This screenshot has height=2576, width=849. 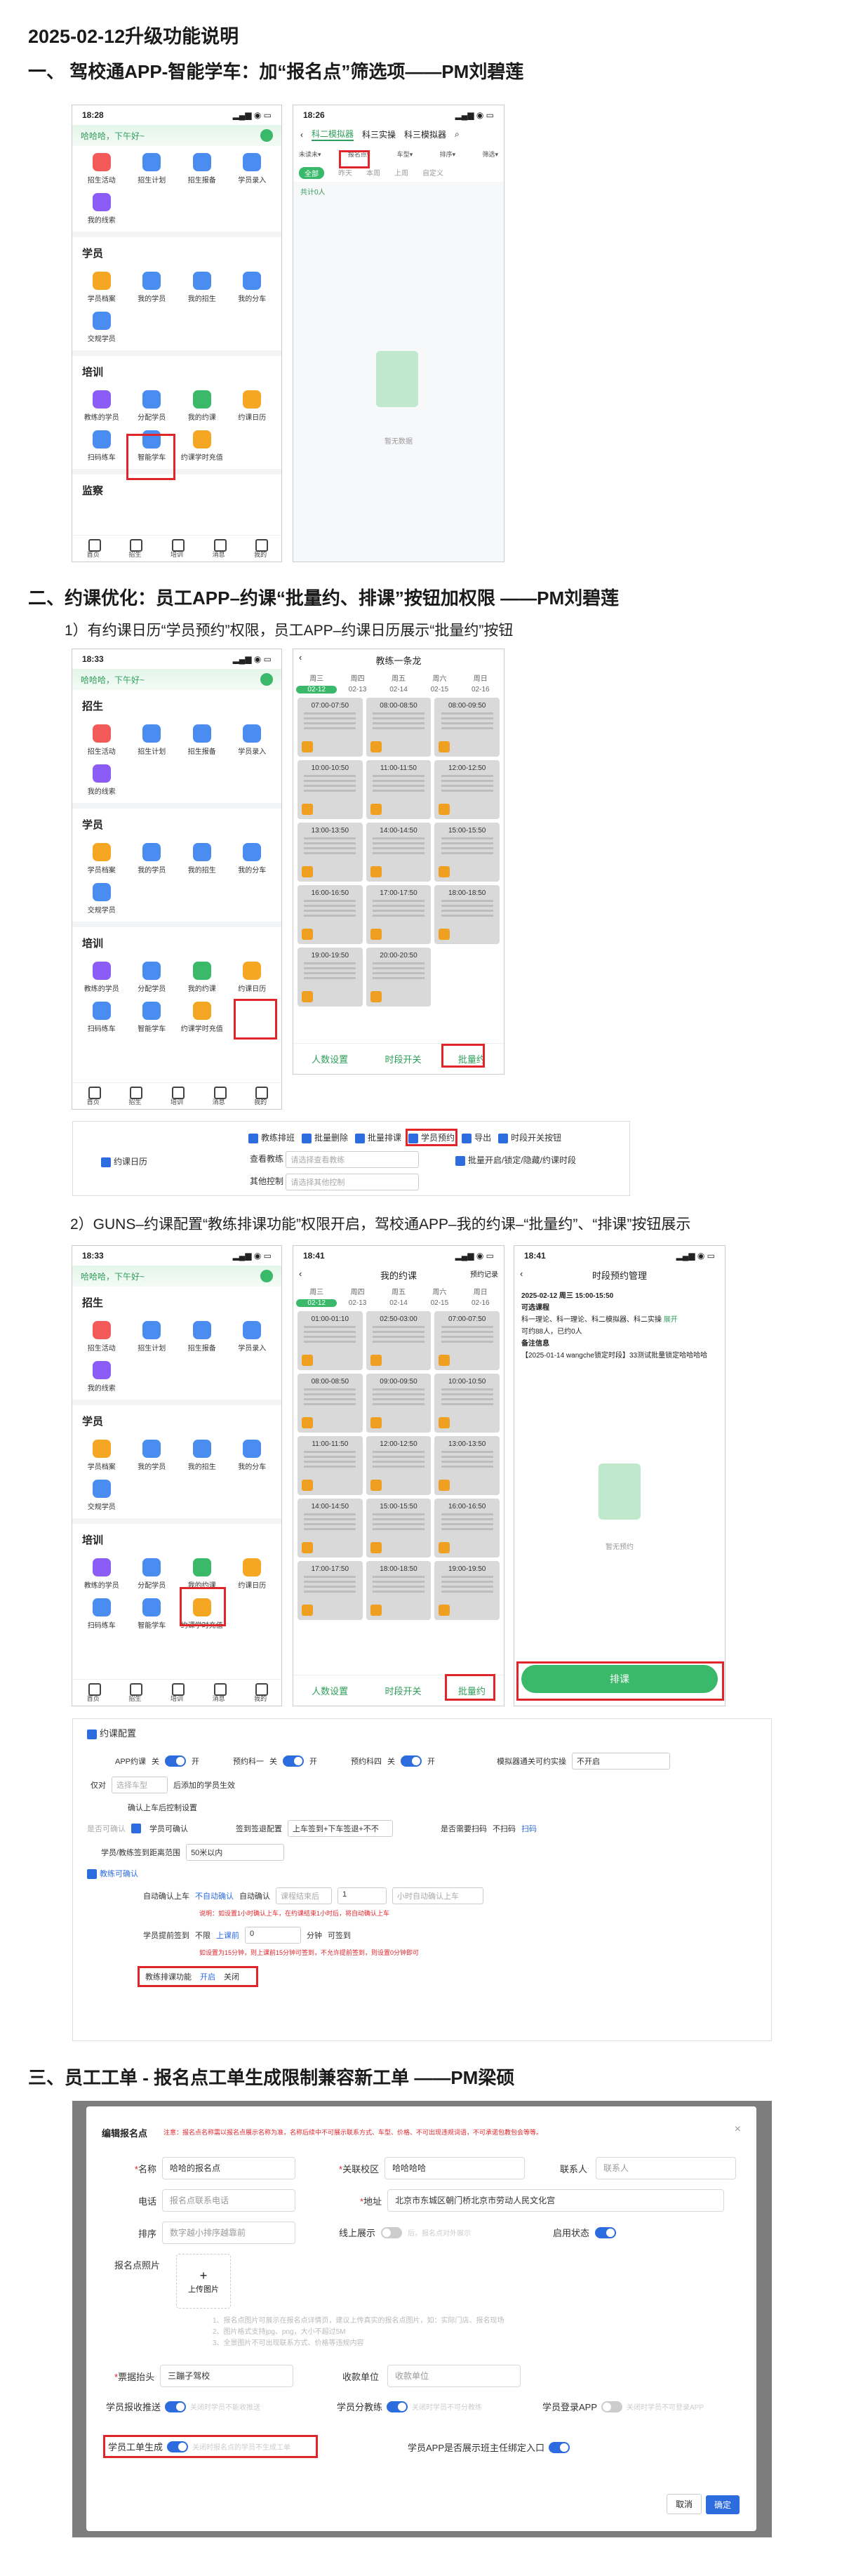 What do you see at coordinates (345, 173) in the screenshot?
I see `subtab-yesterday: 昨天` at bounding box center [345, 173].